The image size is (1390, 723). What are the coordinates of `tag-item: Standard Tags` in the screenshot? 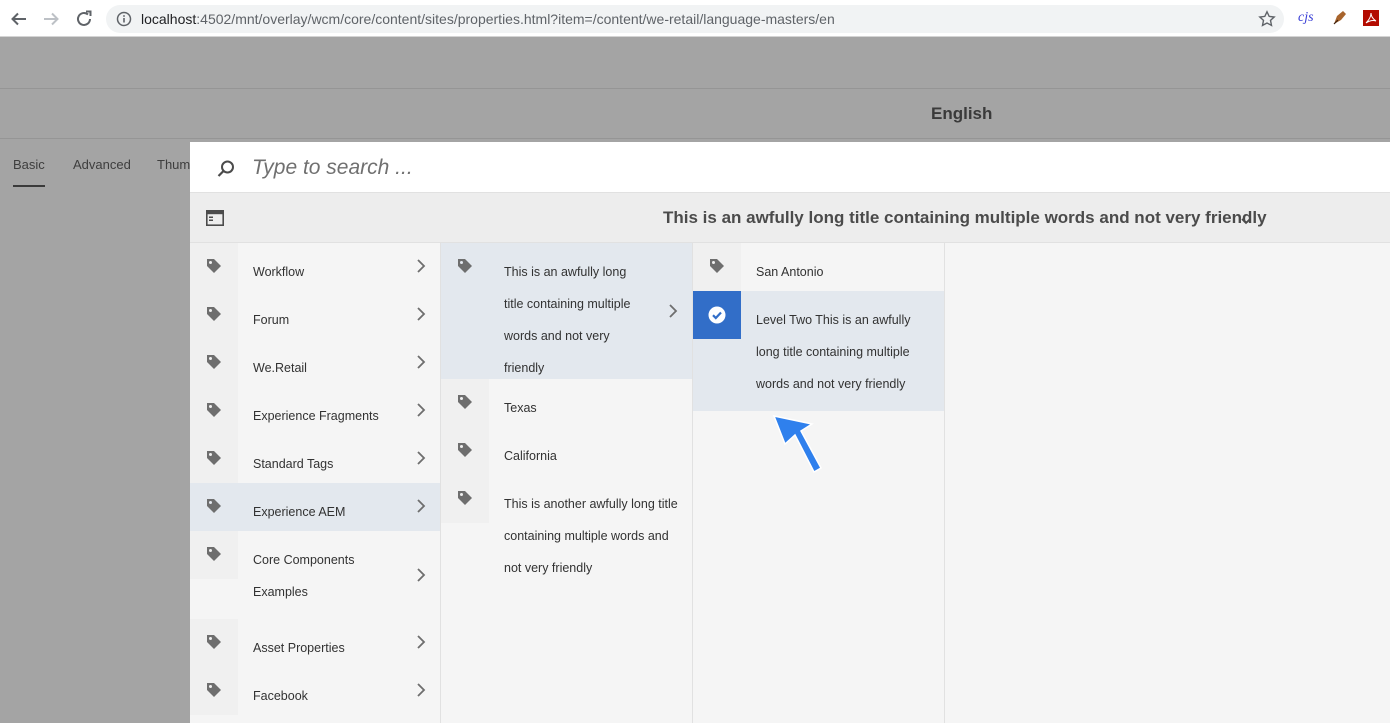 It's located at (315, 459).